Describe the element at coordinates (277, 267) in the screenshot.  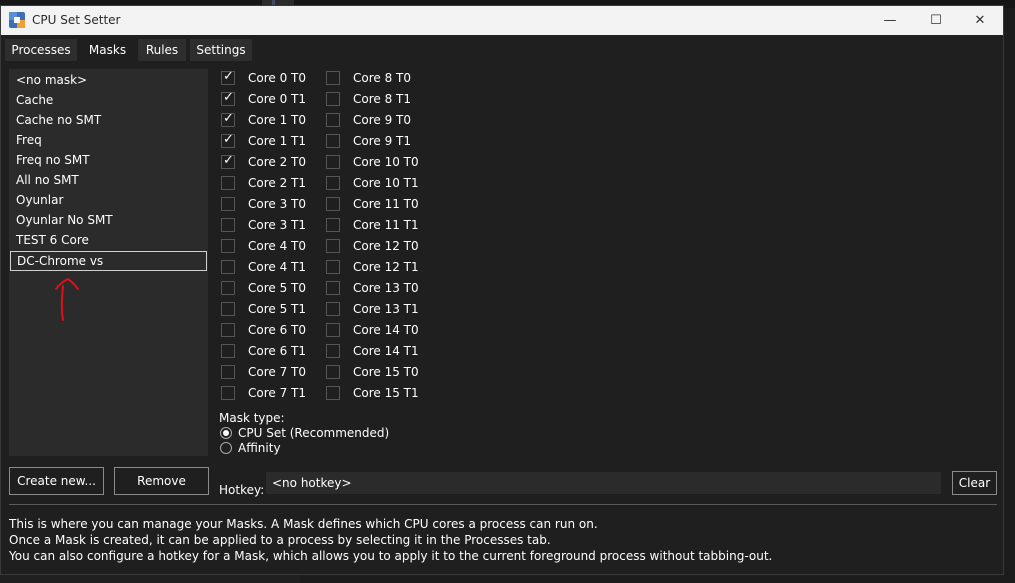
I see `core-label: Core 4 T1` at that location.